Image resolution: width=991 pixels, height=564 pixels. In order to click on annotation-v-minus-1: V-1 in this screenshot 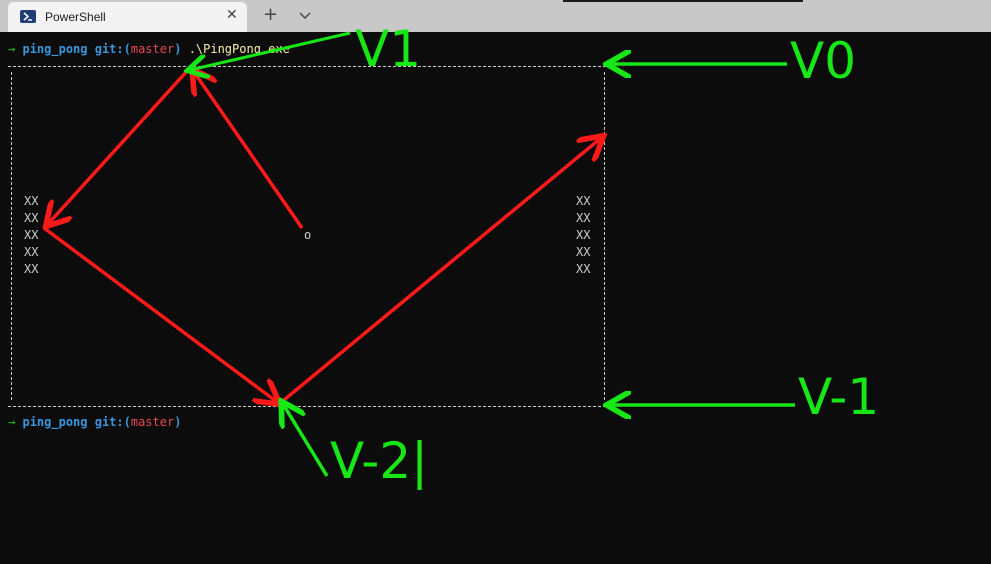, I will do `click(839, 397)`.